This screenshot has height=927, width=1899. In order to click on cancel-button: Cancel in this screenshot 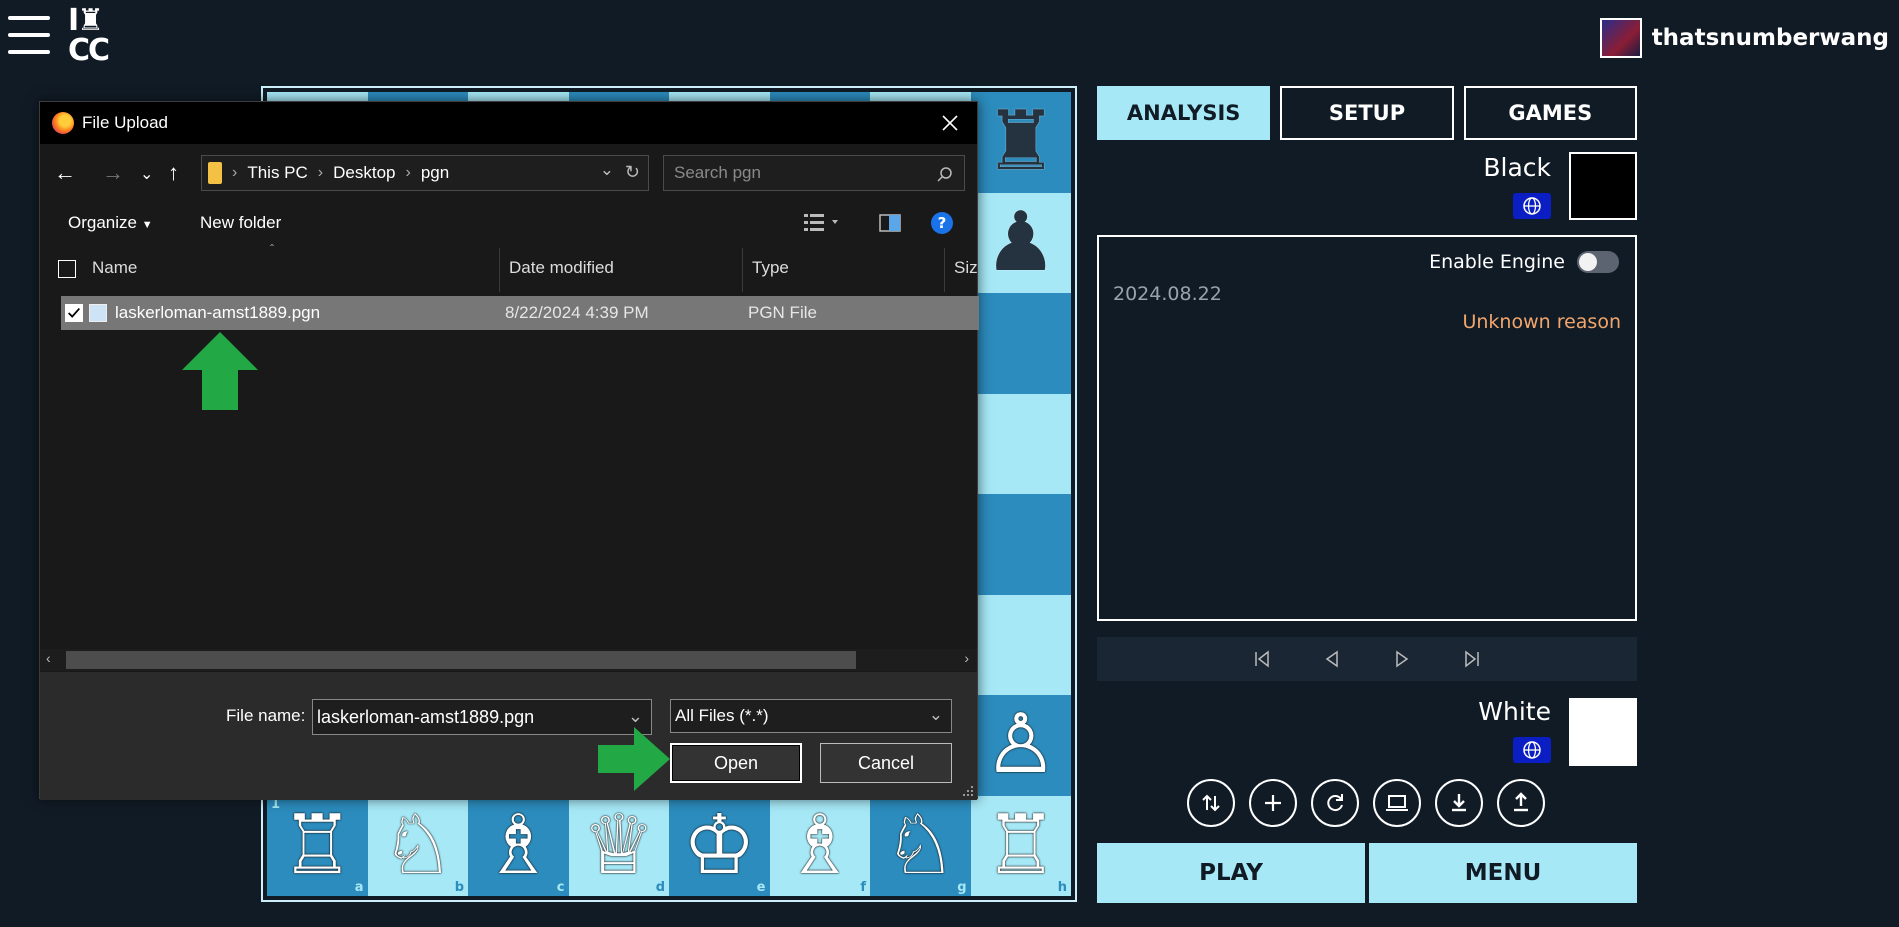, I will do `click(886, 763)`.